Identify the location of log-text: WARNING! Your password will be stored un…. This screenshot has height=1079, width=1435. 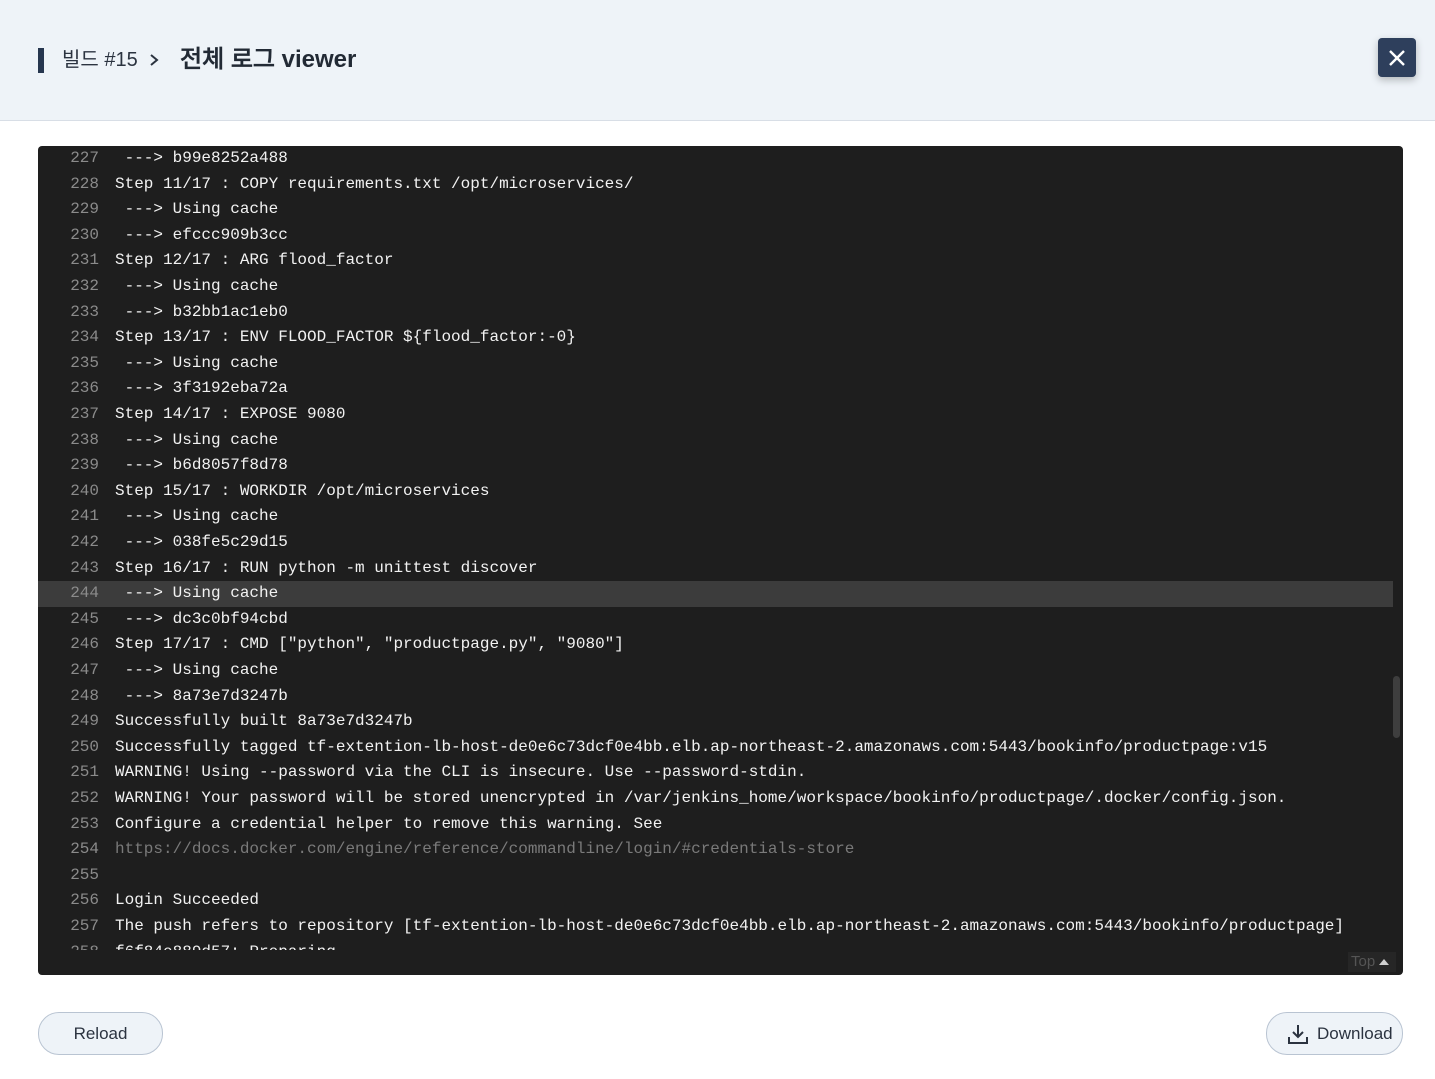
(701, 798).